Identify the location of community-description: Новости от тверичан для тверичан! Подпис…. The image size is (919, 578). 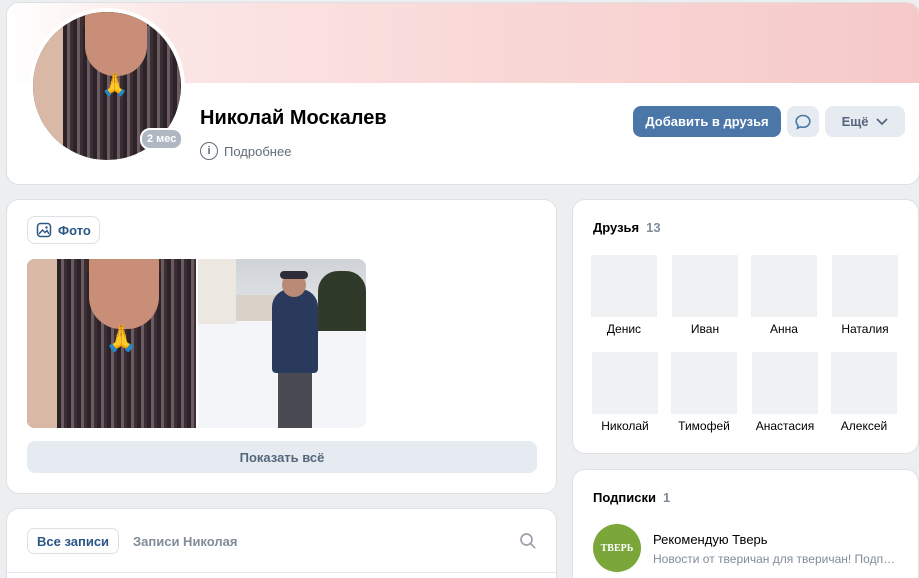
(775, 559).